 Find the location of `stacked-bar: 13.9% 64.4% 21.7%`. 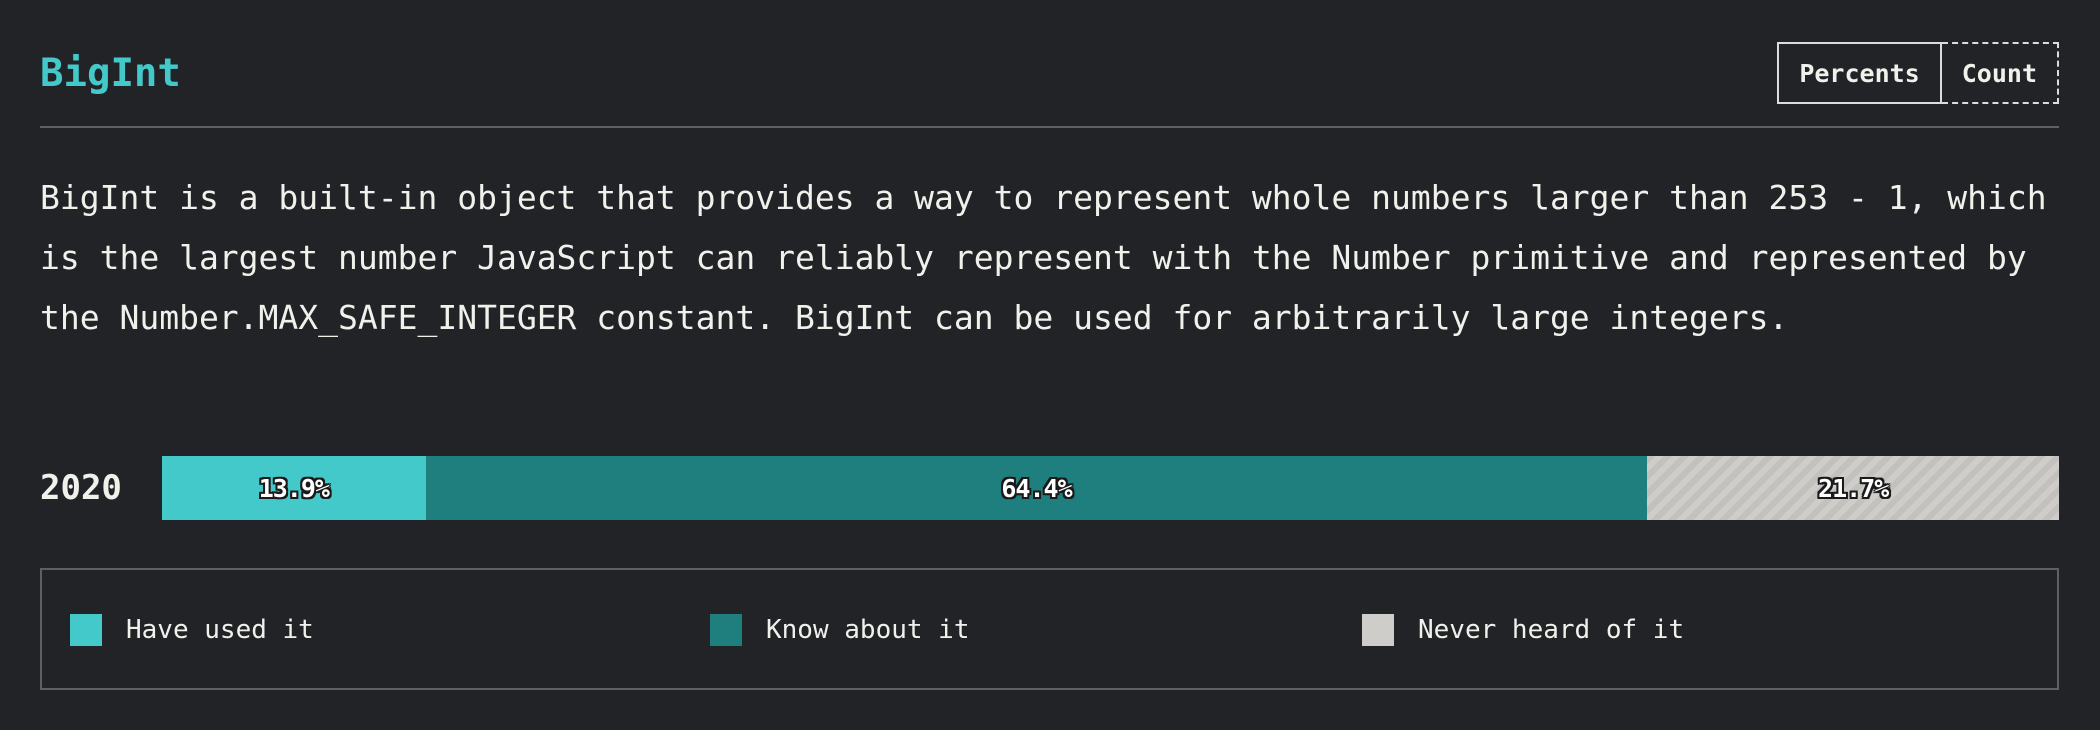

stacked-bar: 13.9% 64.4% 21.7% is located at coordinates (1110, 488).